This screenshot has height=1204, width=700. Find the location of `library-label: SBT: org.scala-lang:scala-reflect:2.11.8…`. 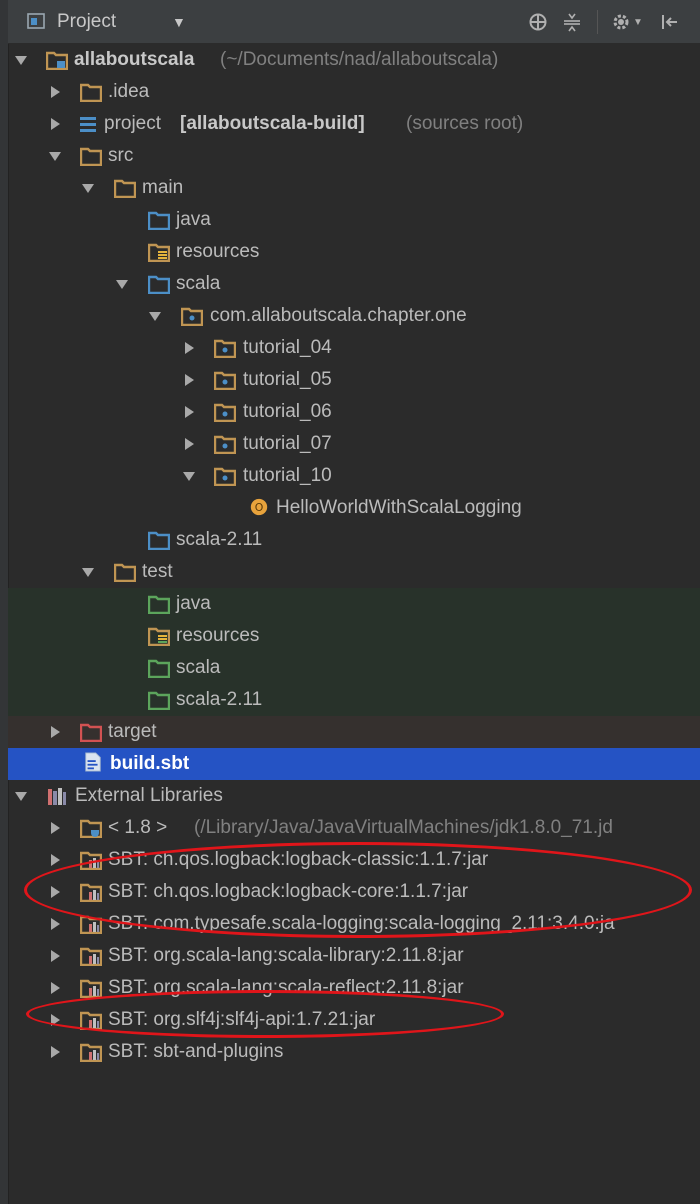

library-label: SBT: org.scala-lang:scala-reflect:2.11.8… is located at coordinates (286, 987).